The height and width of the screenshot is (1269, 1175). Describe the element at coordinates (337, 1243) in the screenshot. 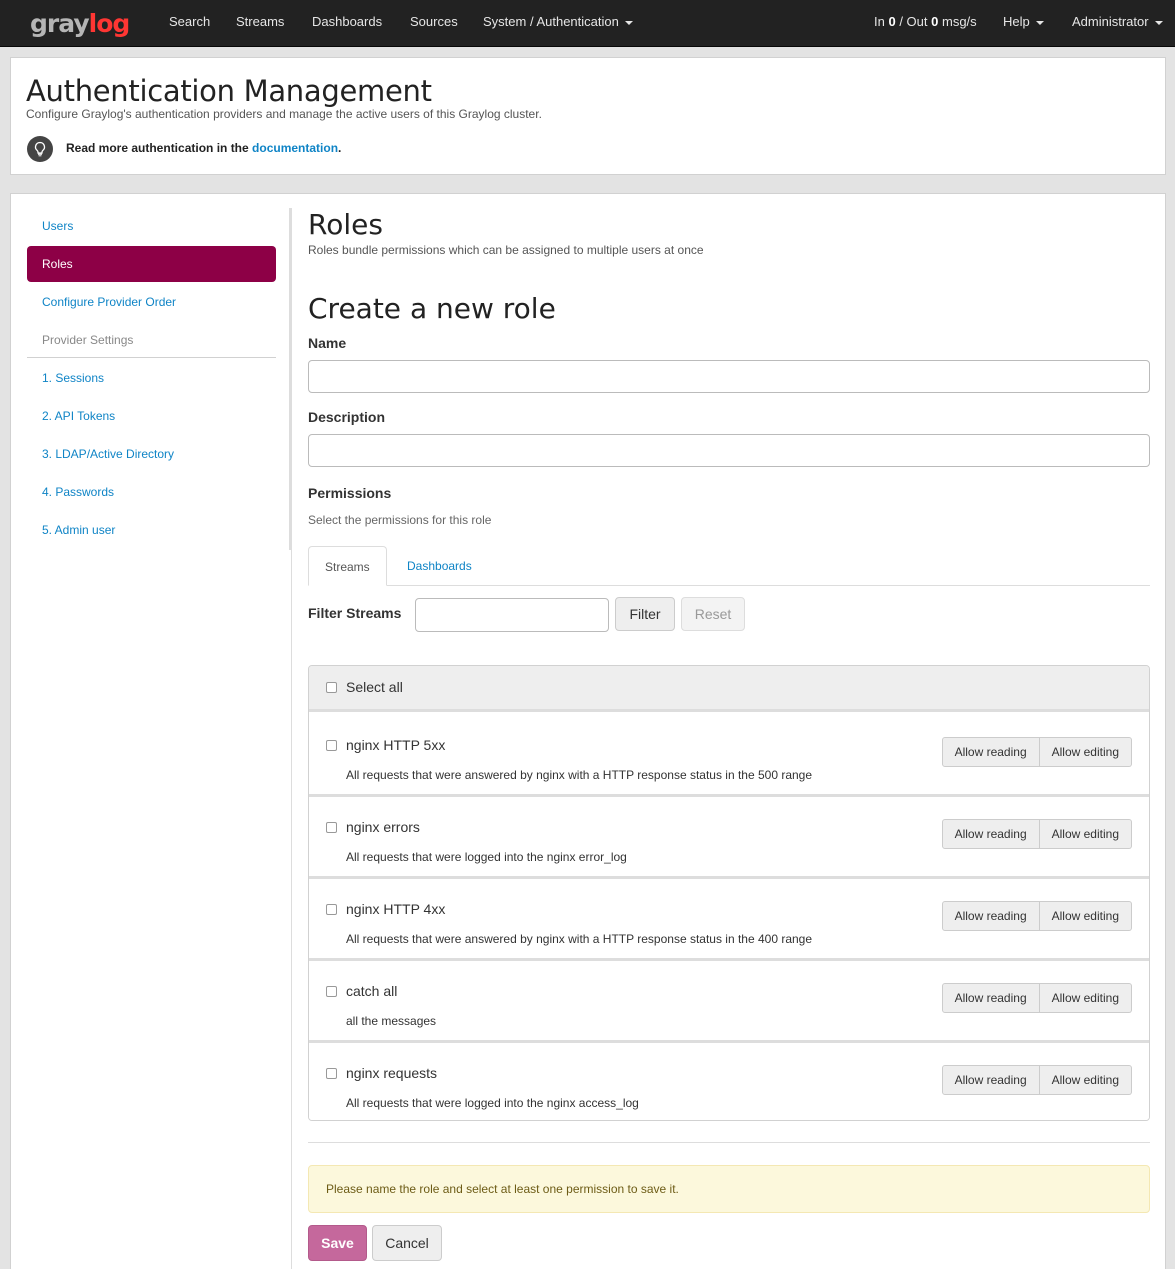

I see `save-button: Save` at that location.